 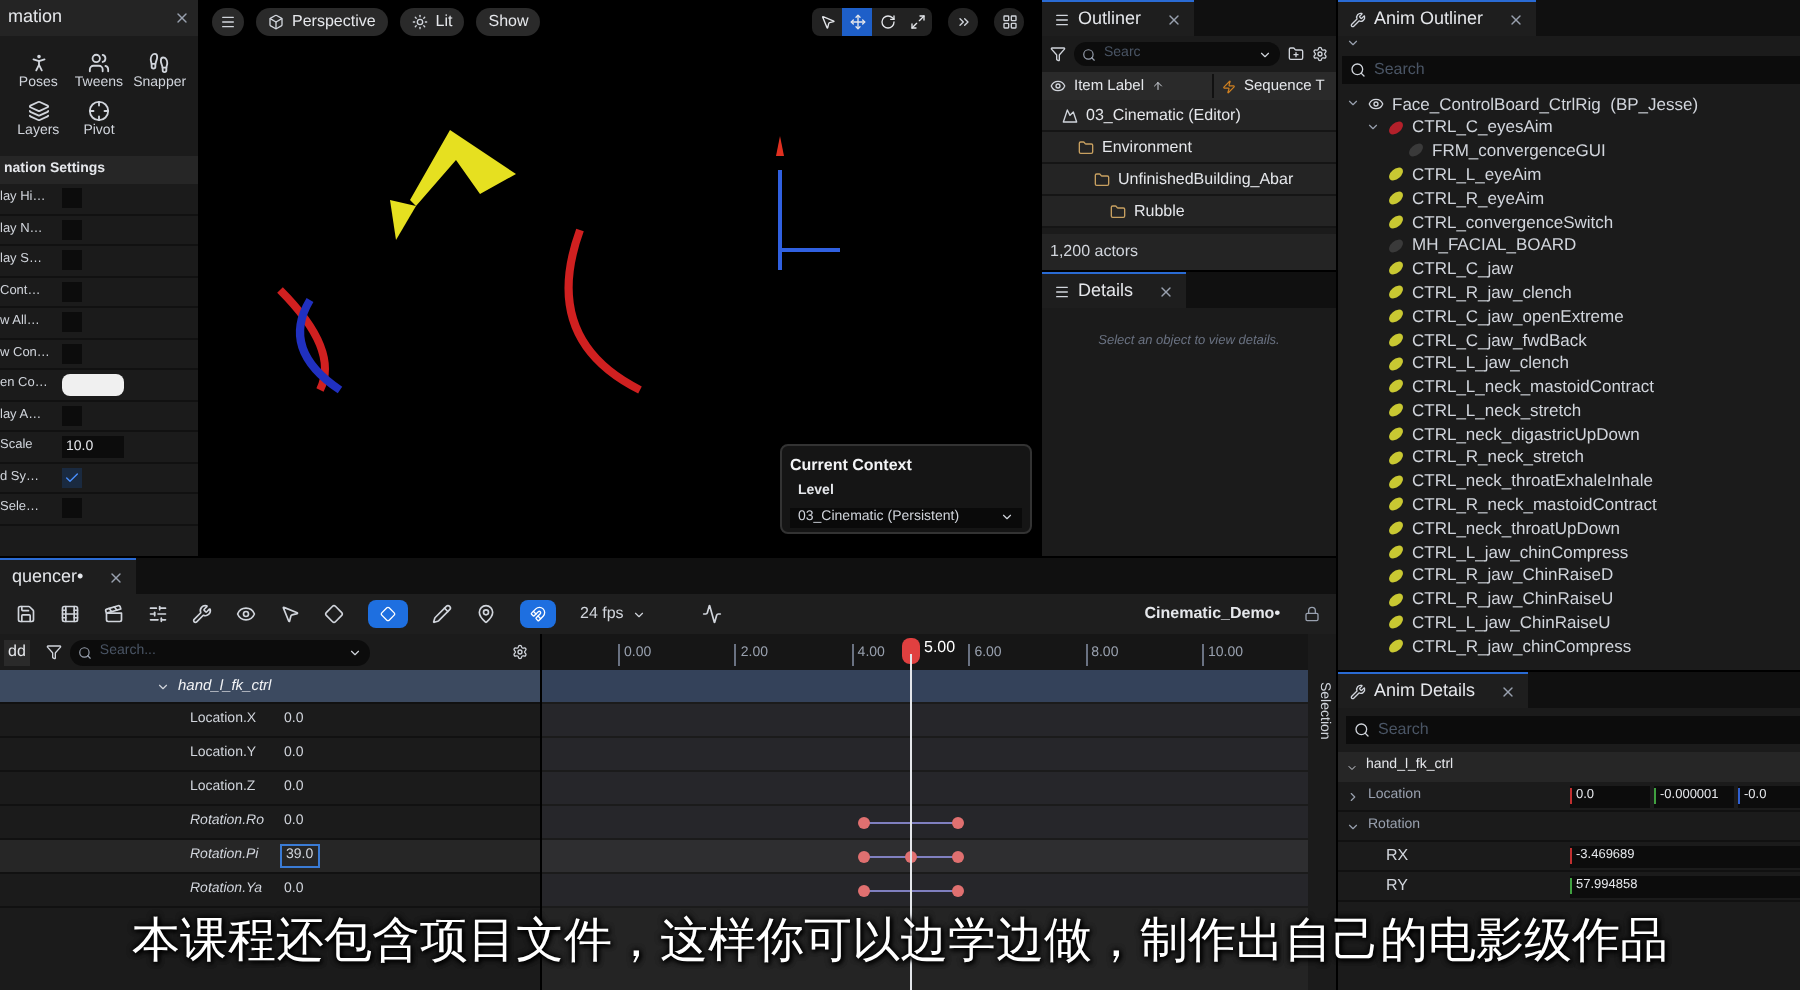 I want to click on snap-button, so click(x=538, y=614).